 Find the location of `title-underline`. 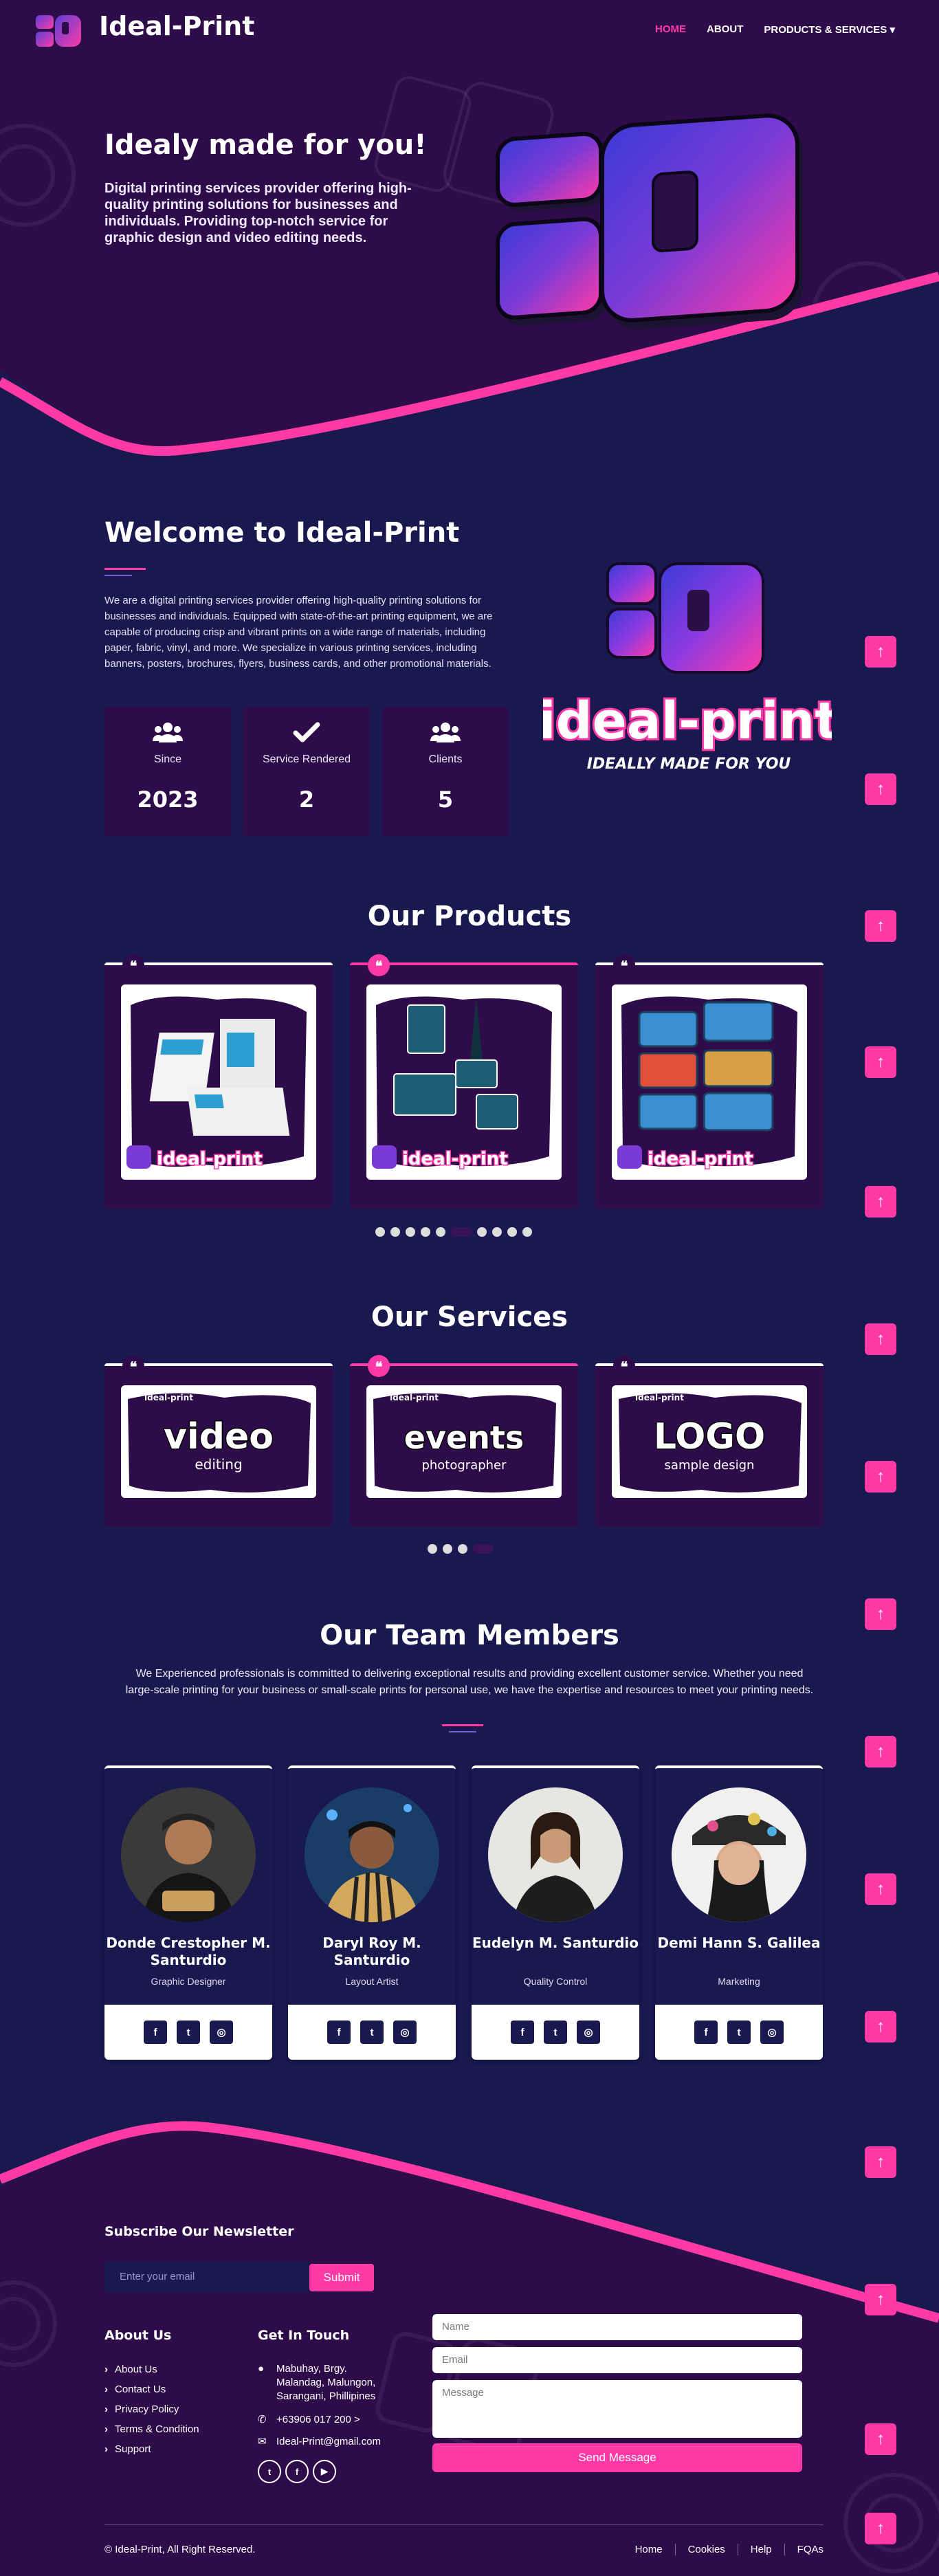

title-underline is located at coordinates (118, 575).